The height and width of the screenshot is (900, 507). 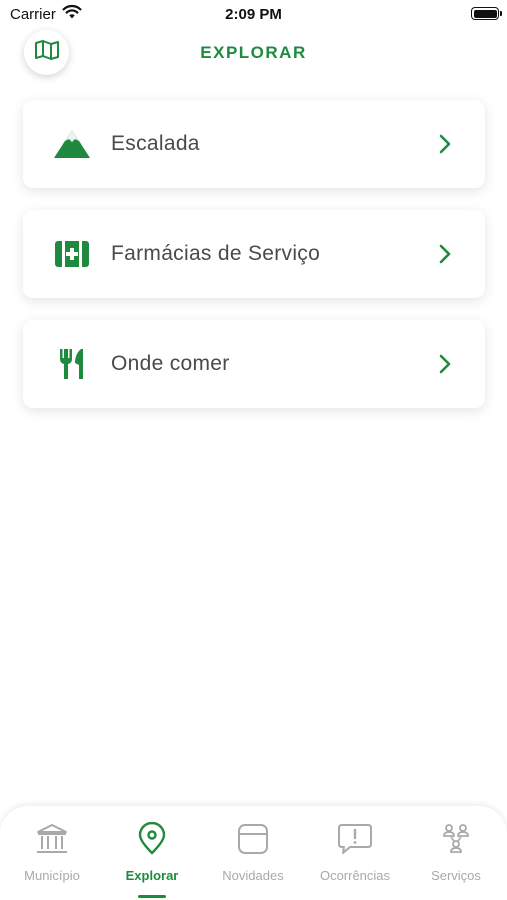 What do you see at coordinates (72, 144) in the screenshot?
I see `mountain-icon` at bounding box center [72, 144].